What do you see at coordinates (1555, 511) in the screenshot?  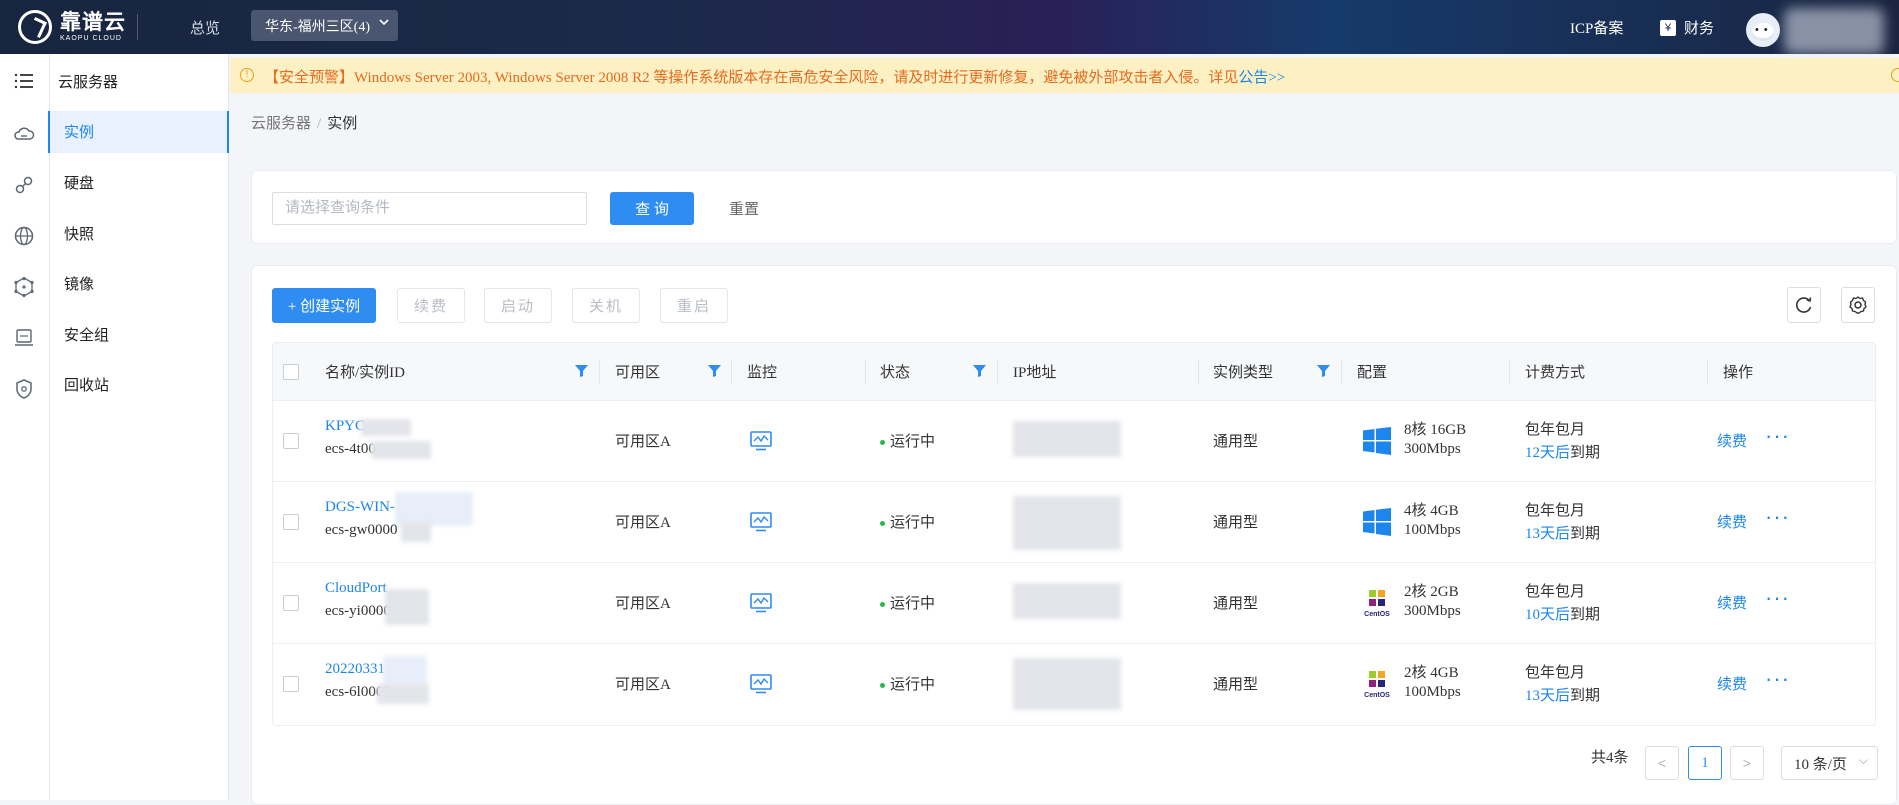 I see `billing-mode: 包年包月` at bounding box center [1555, 511].